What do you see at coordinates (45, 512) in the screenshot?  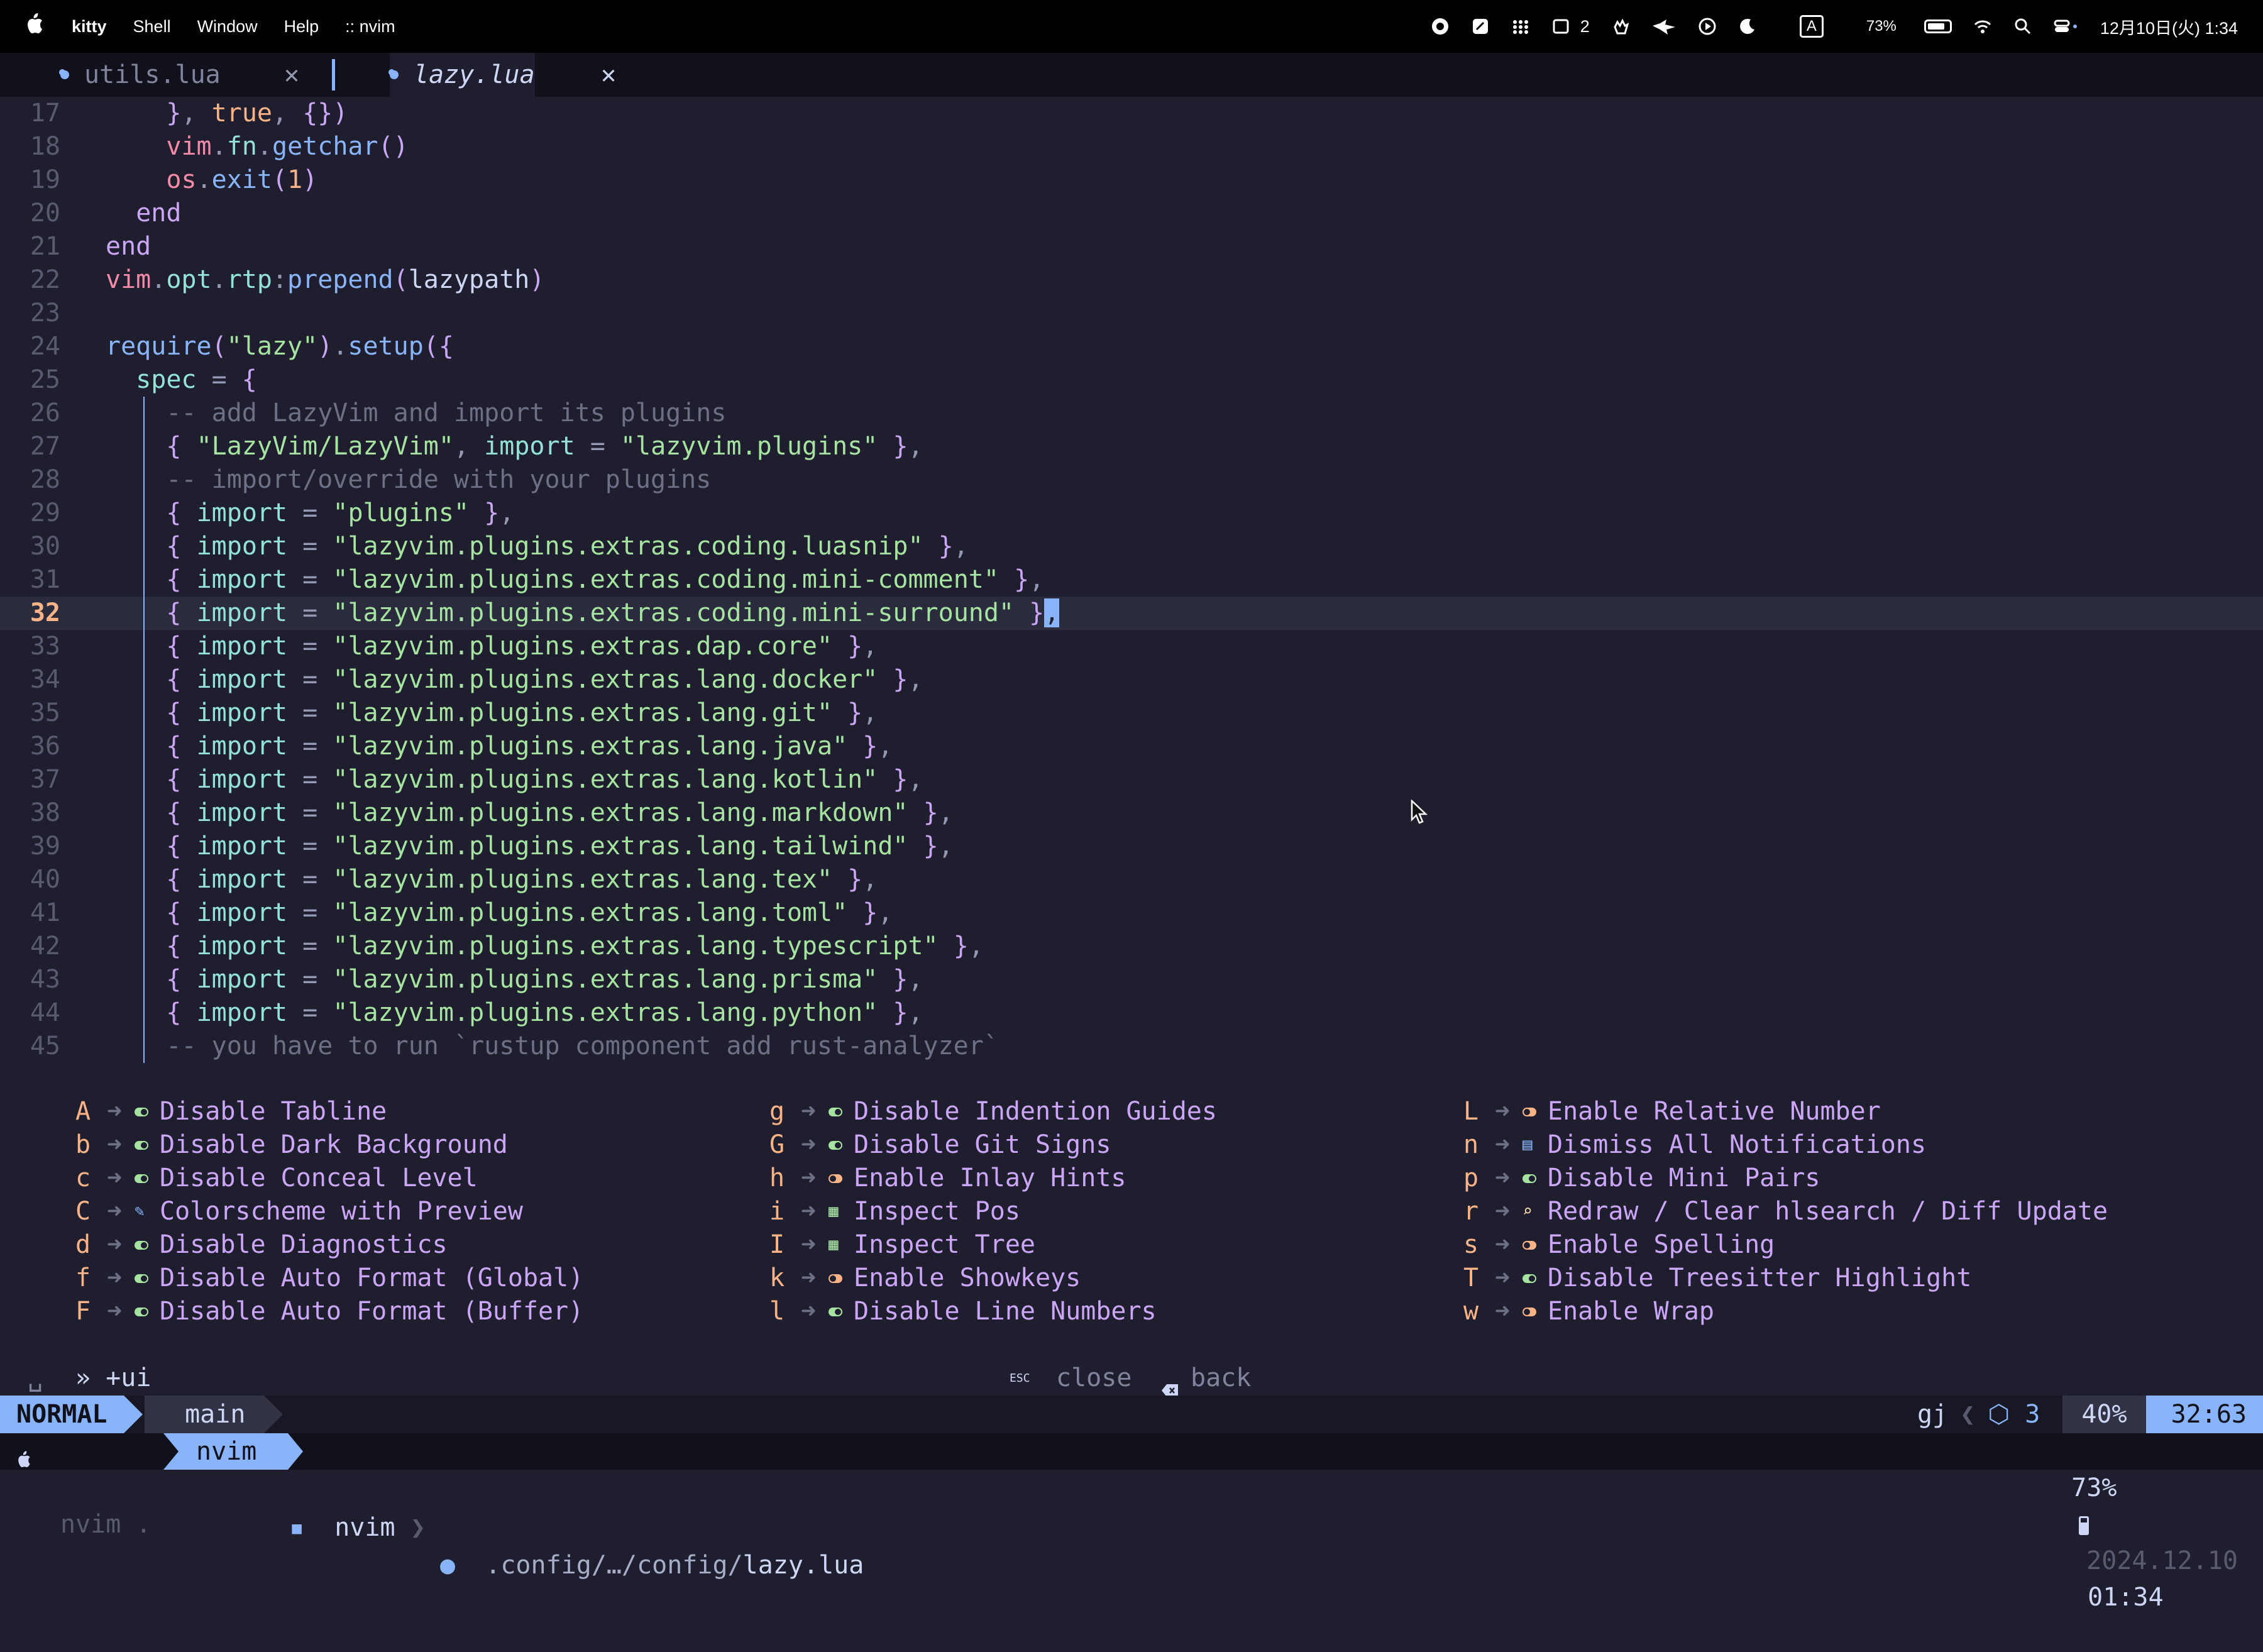 I see `line-number: 29` at bounding box center [45, 512].